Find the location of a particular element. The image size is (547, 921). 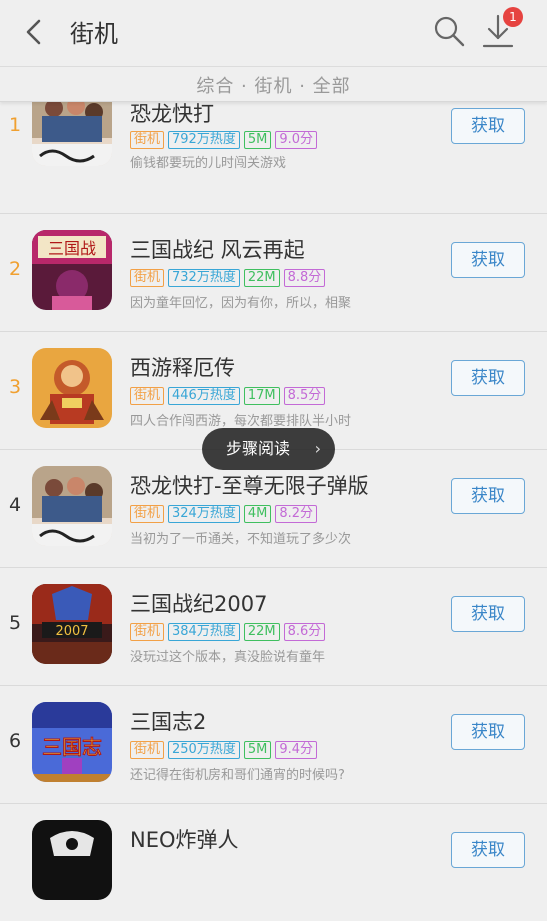

heat-tag: 250万热度 is located at coordinates (204, 750).